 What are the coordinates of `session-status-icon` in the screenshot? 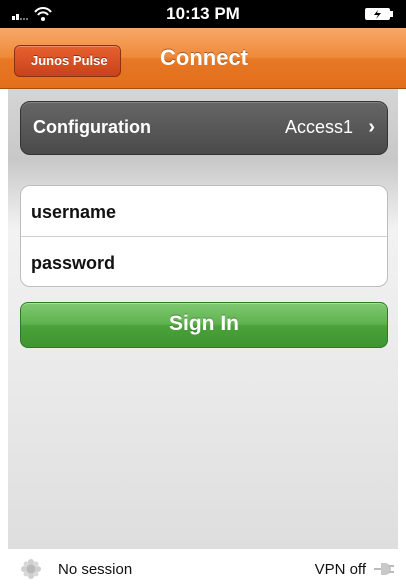 It's located at (31, 569).